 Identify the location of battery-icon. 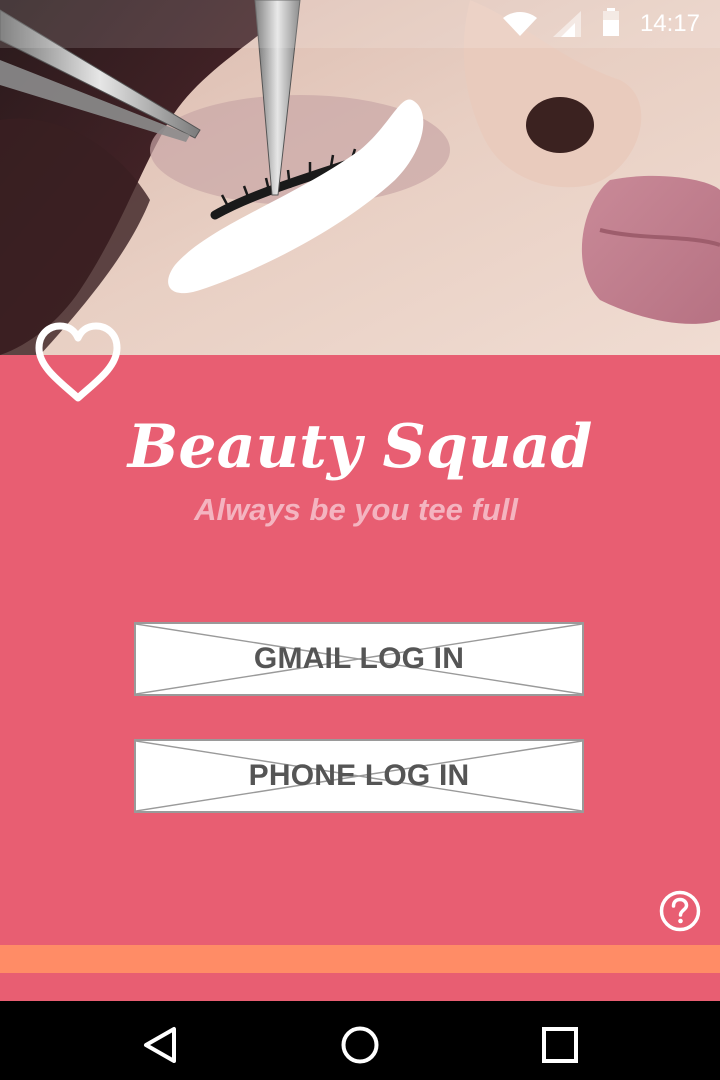
(611, 24).